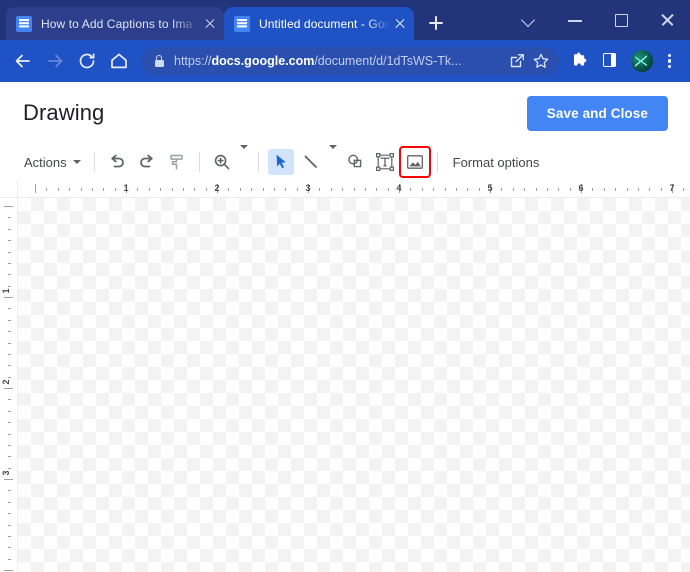 The width and height of the screenshot is (690, 572). I want to click on zoom-dropdown, so click(244, 160).